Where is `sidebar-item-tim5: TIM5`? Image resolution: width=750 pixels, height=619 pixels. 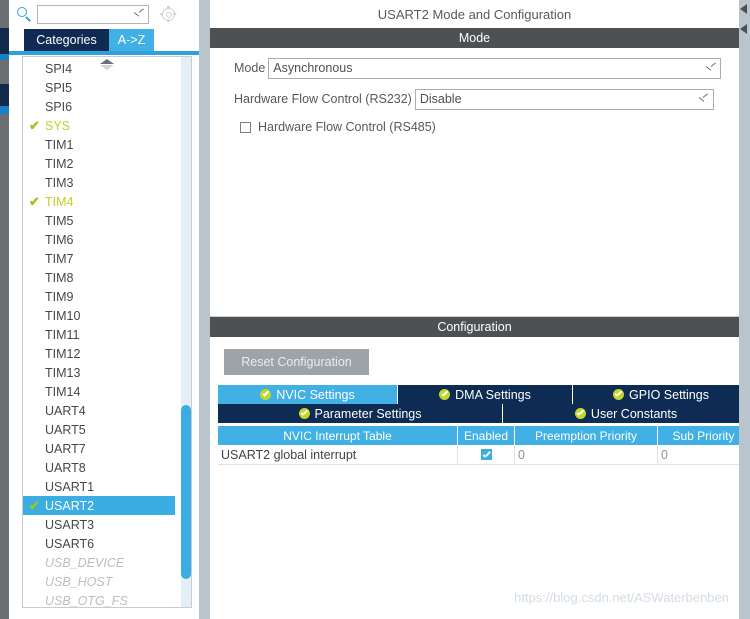
sidebar-item-tim5: TIM5 is located at coordinates (99, 220).